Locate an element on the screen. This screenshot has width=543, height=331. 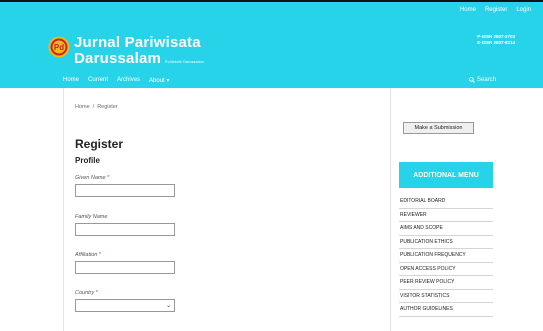
family-name-label-text: Family Name is located at coordinates (91, 217).